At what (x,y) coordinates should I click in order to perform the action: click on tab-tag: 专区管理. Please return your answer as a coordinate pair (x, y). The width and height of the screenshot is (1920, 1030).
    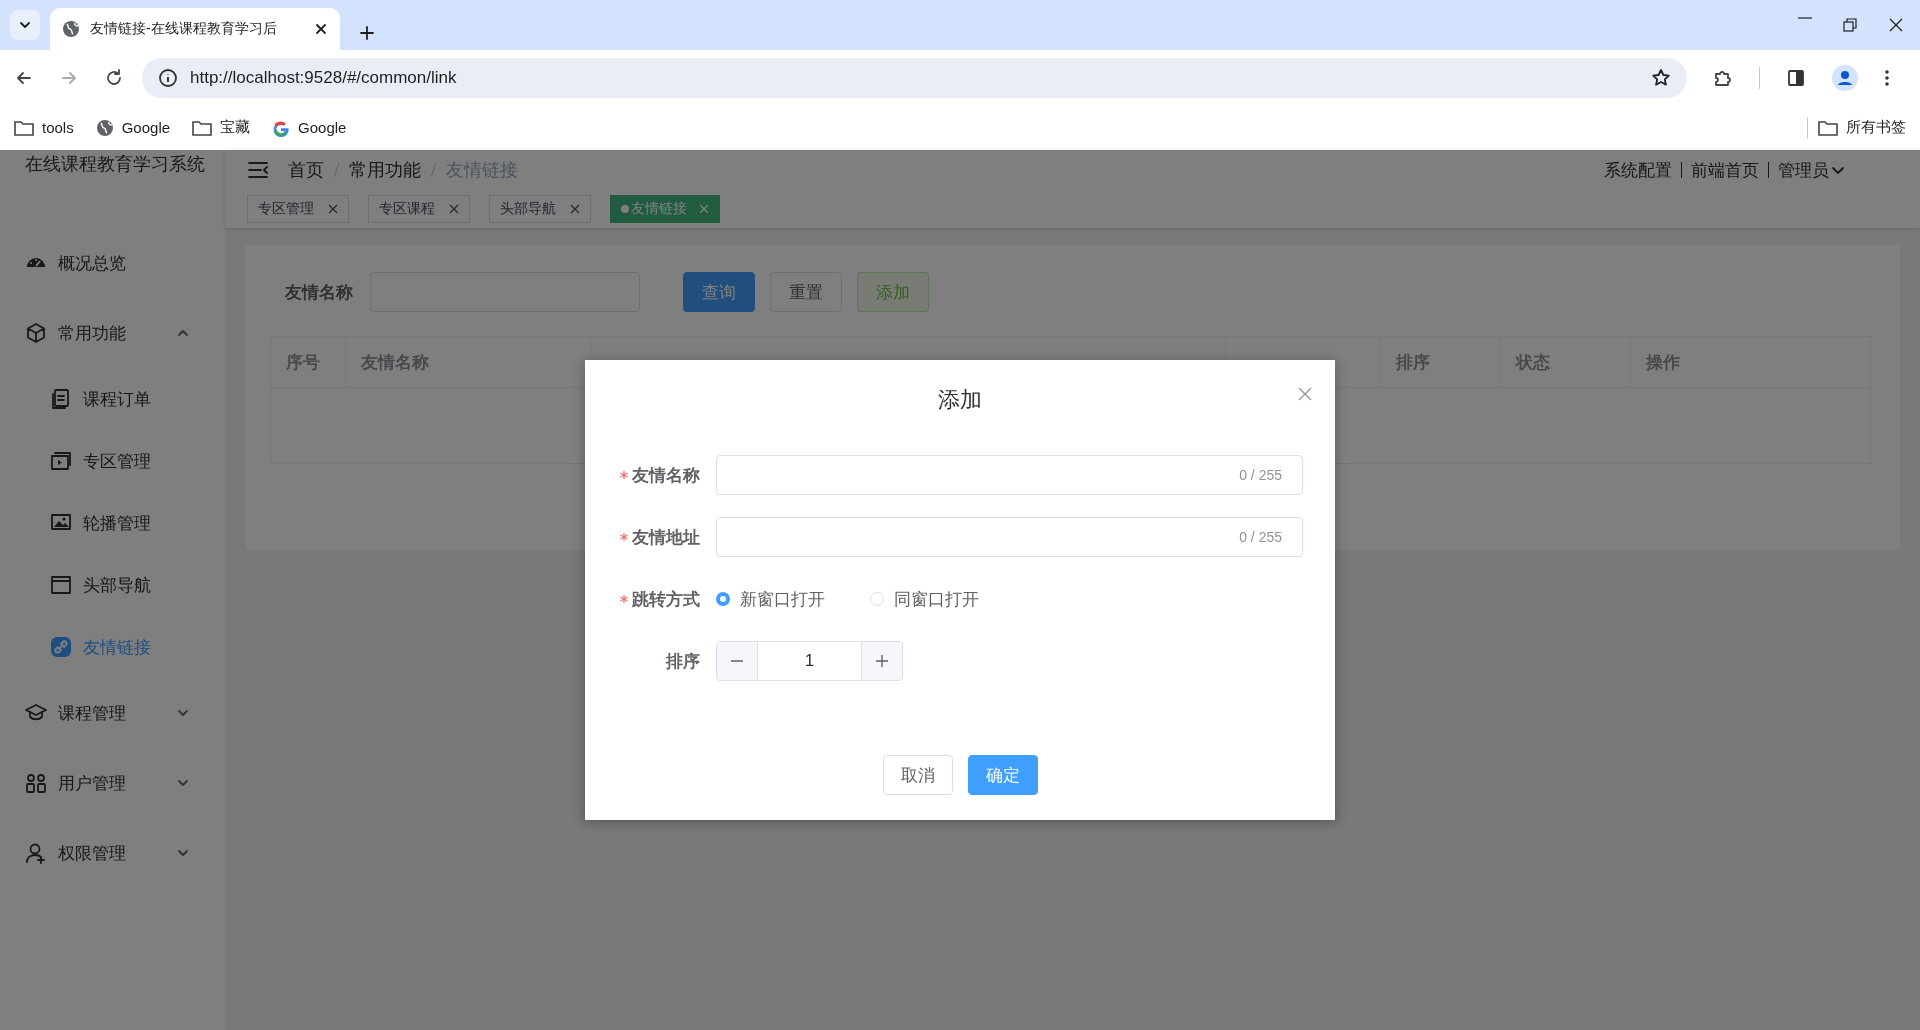
    Looking at the image, I should click on (298, 209).